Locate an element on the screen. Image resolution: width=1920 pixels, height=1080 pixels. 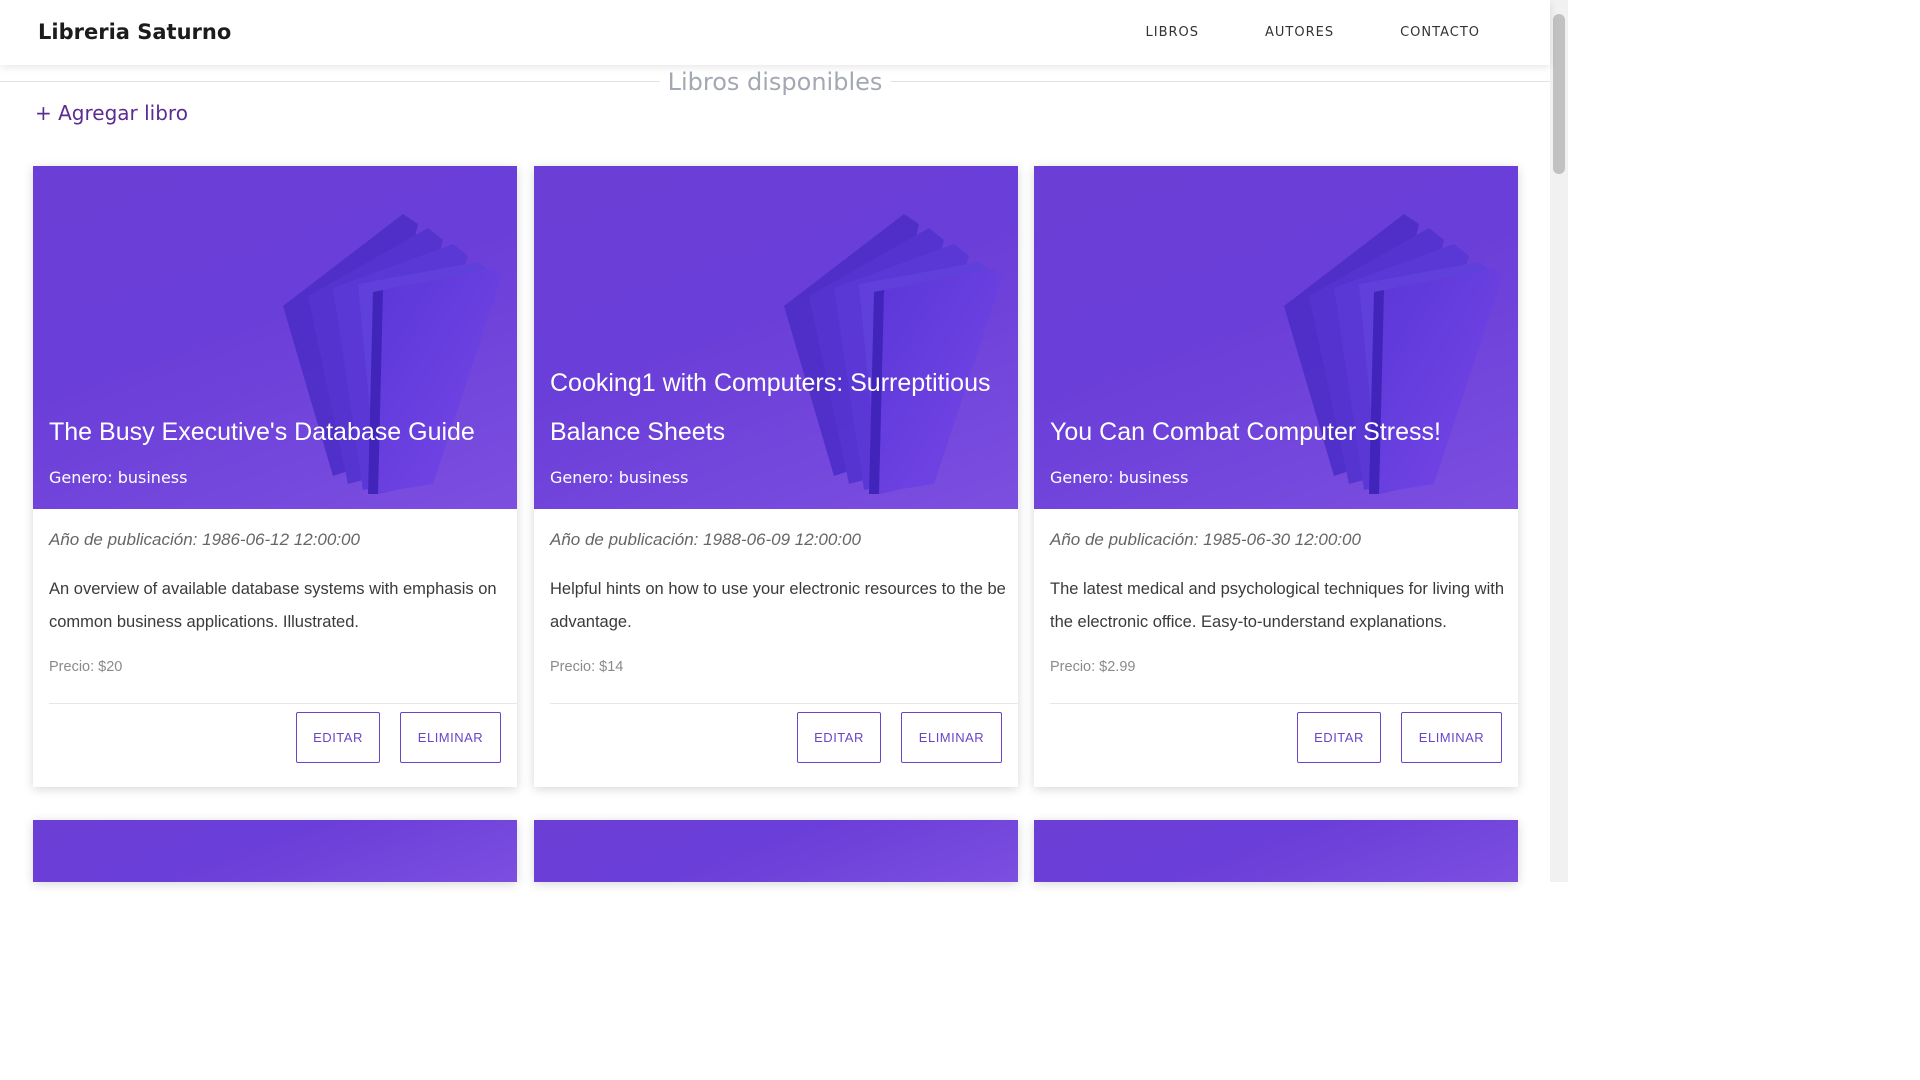
vertical-scrollbar is located at coordinates (1559, 441).